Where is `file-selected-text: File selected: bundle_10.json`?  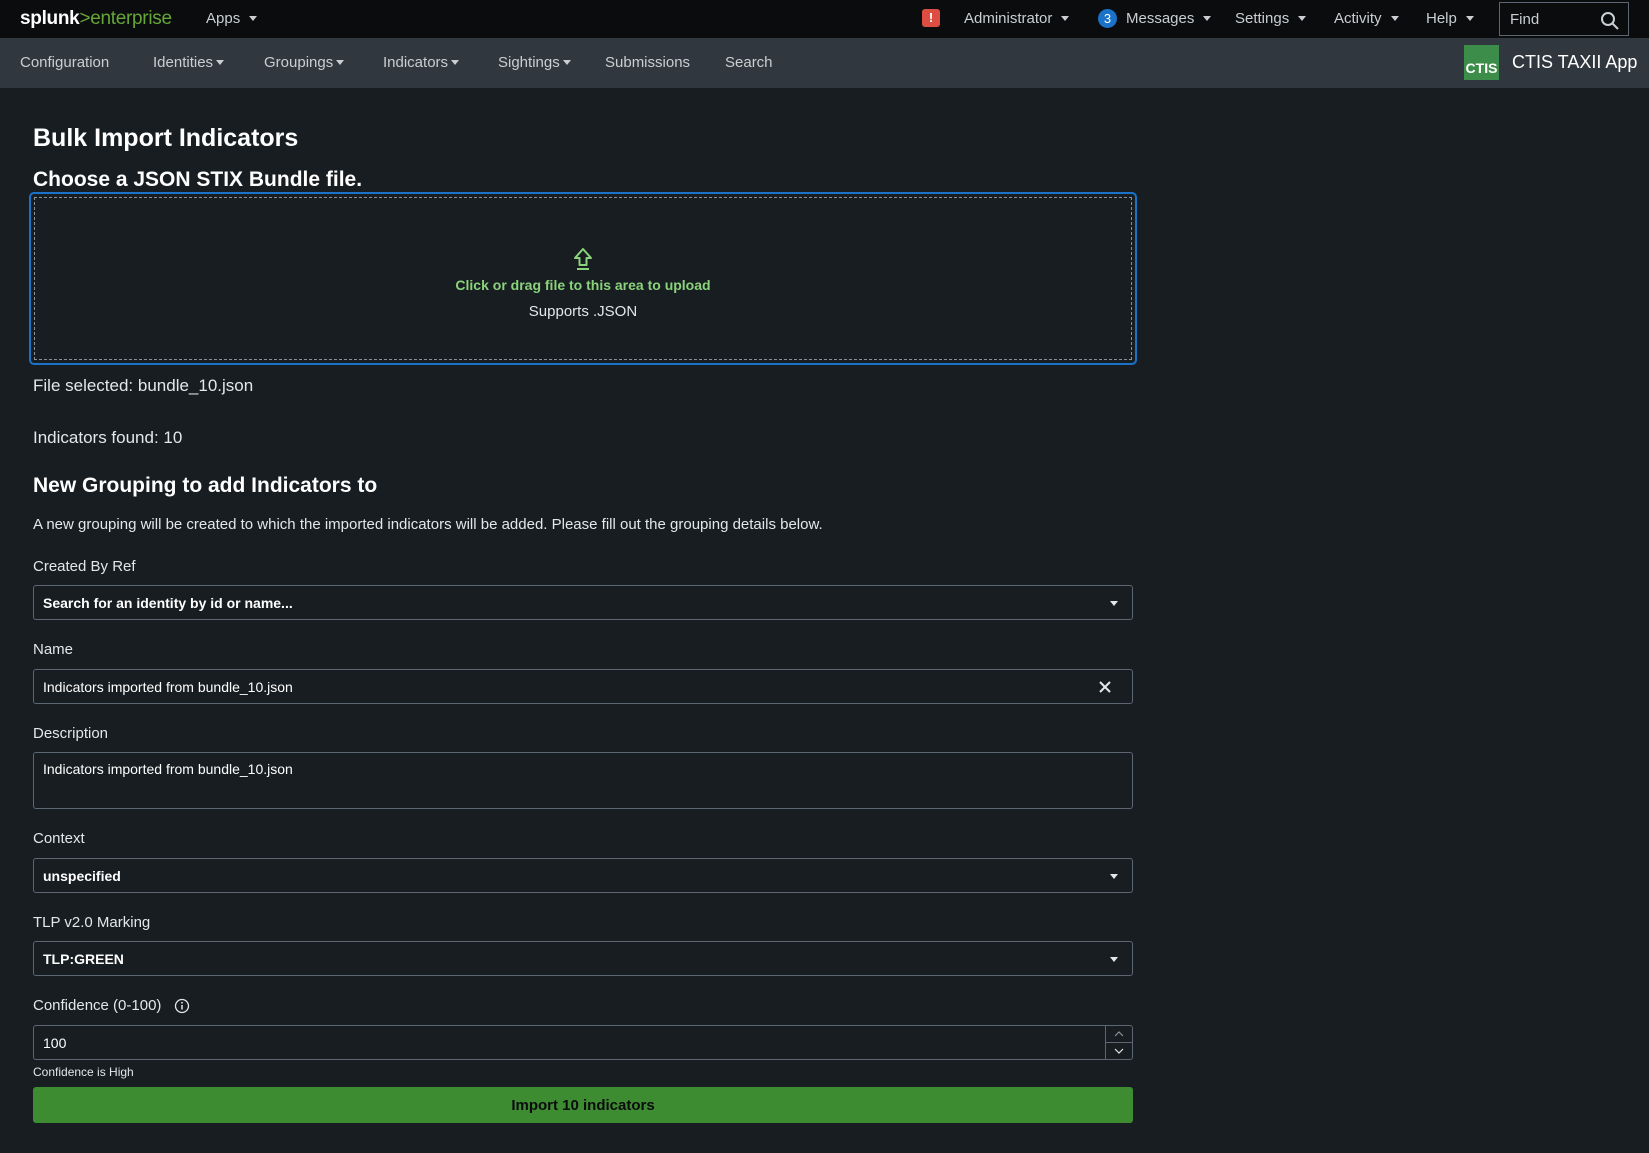
file-selected-text: File selected: bundle_10.json is located at coordinates (143, 385).